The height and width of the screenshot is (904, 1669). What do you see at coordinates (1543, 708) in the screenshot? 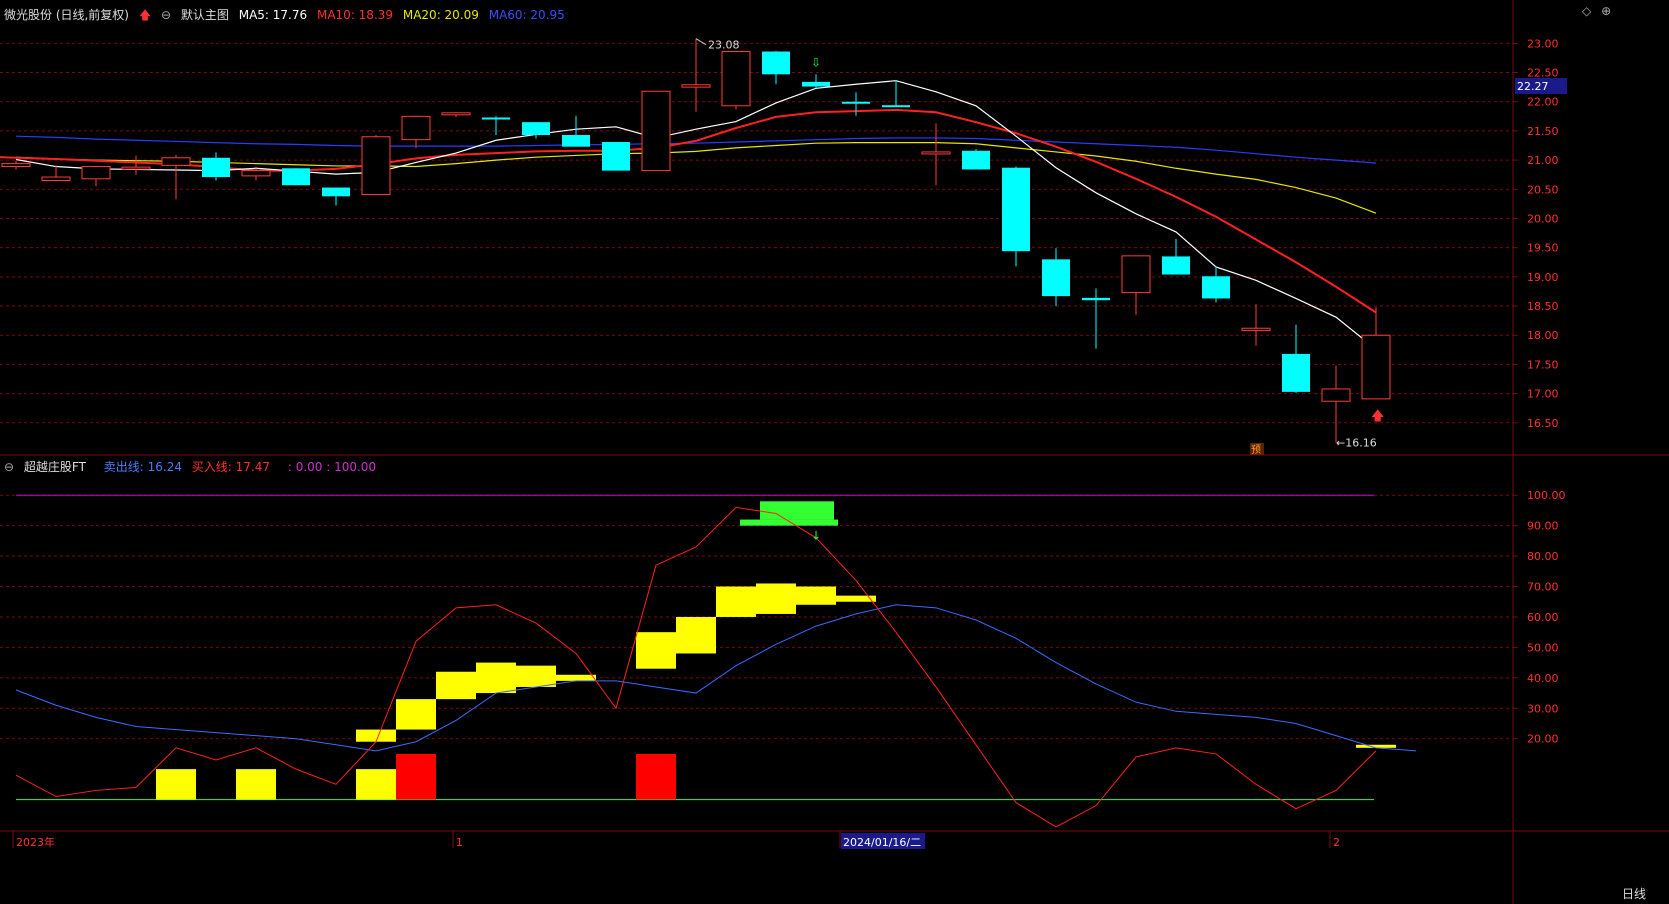
I see `indicator-tick-label: 30.00` at bounding box center [1543, 708].